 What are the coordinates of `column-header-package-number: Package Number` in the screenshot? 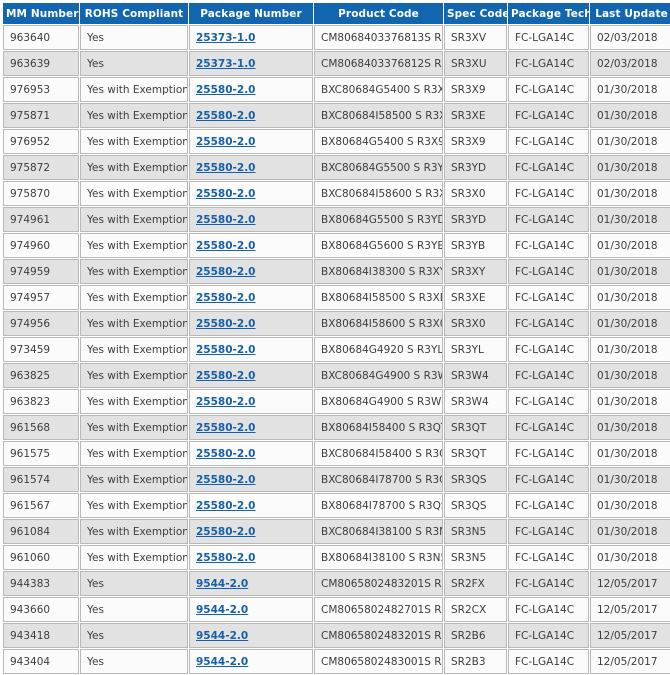 It's located at (251, 13).